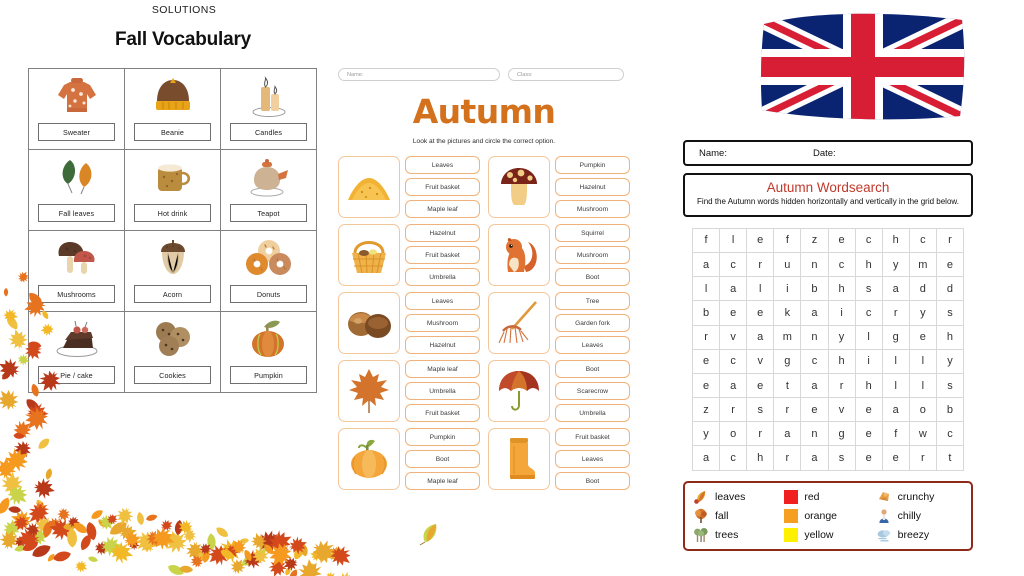 The image size is (1024, 576). Describe the element at coordinates (788, 337) in the screenshot. I see `wordsearch-cell: m` at that location.